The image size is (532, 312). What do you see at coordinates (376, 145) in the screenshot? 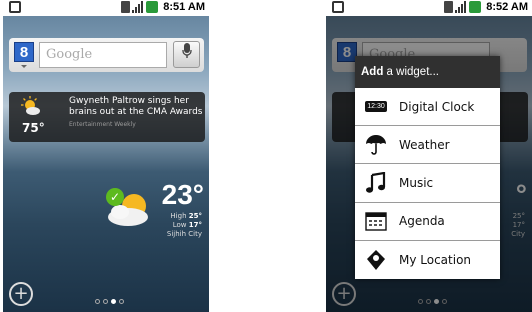
I see `umbrella-icon` at bounding box center [376, 145].